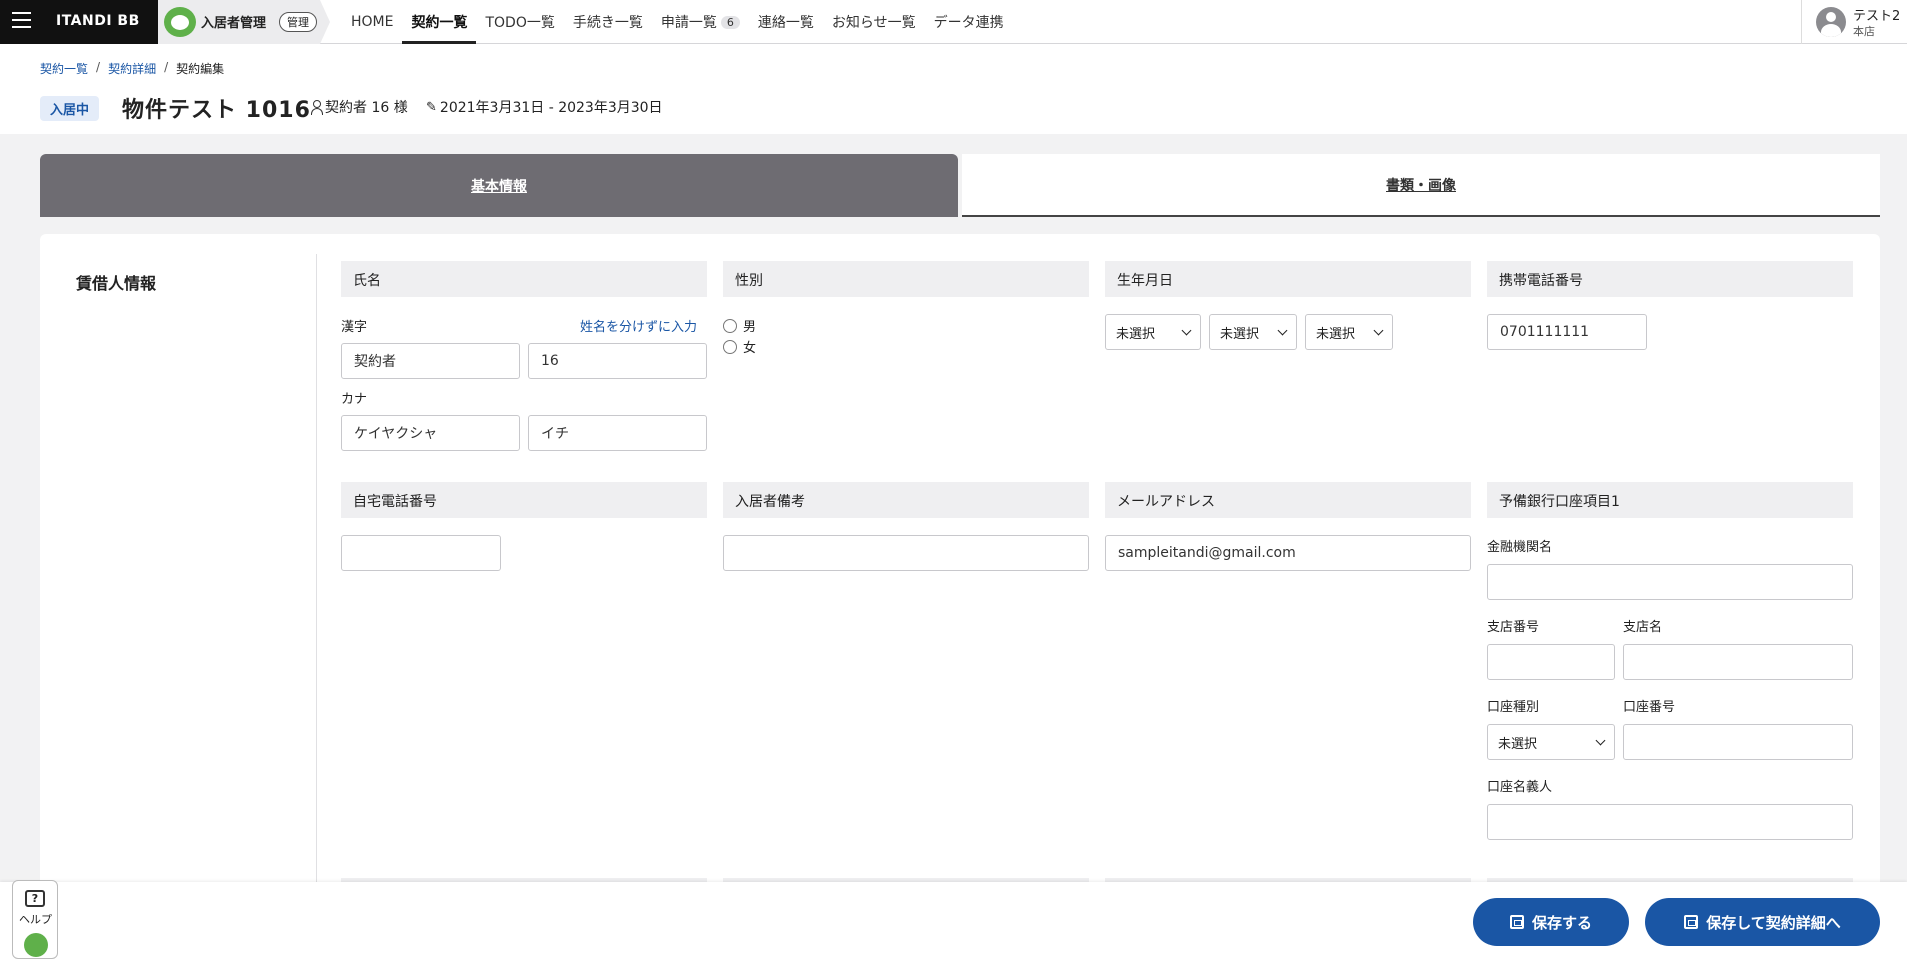 The height and width of the screenshot is (959, 1907). I want to click on nav-notices: お知らせ一覧, so click(874, 22).